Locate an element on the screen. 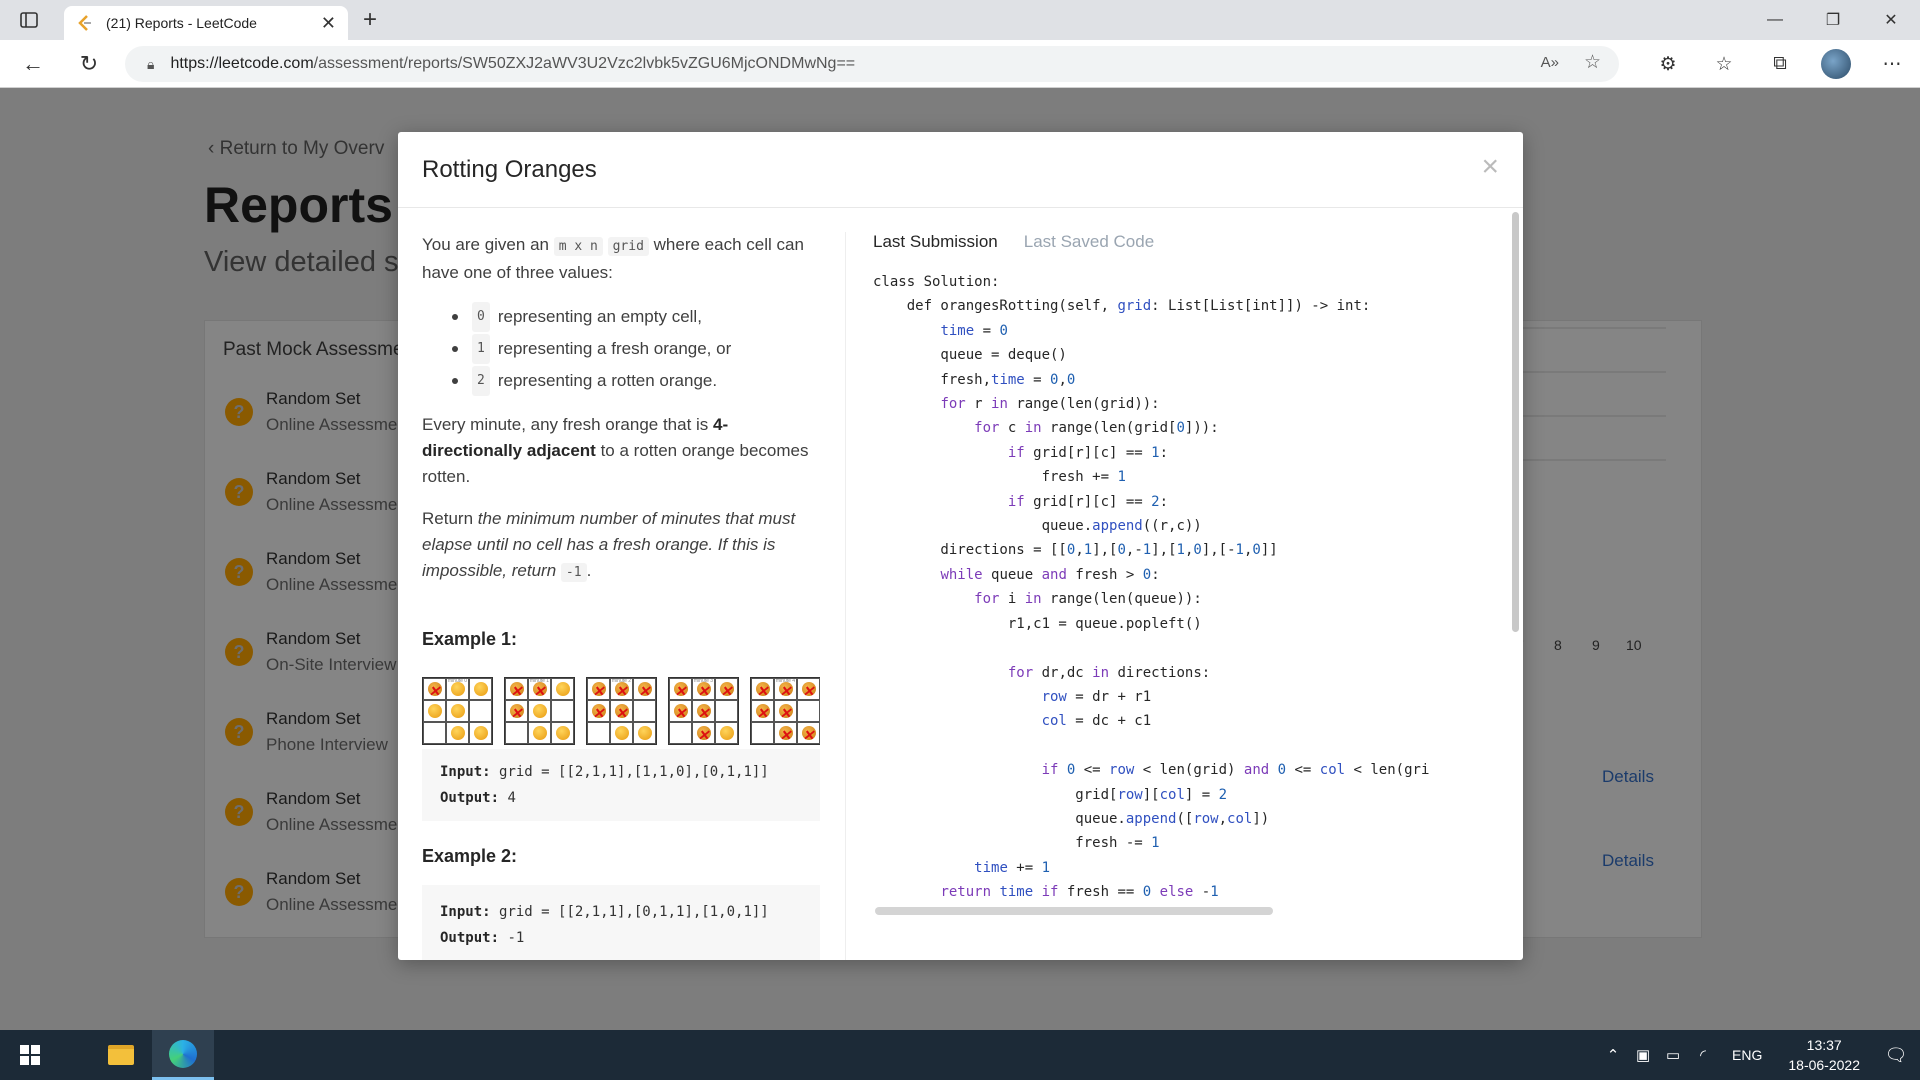 The width and height of the screenshot is (1920, 1080). system-tray: ⌃ ▣ ▭ ◜ ENG 13:37 18-06-2022 🗨︎ is located at coordinates (1759, 1055).